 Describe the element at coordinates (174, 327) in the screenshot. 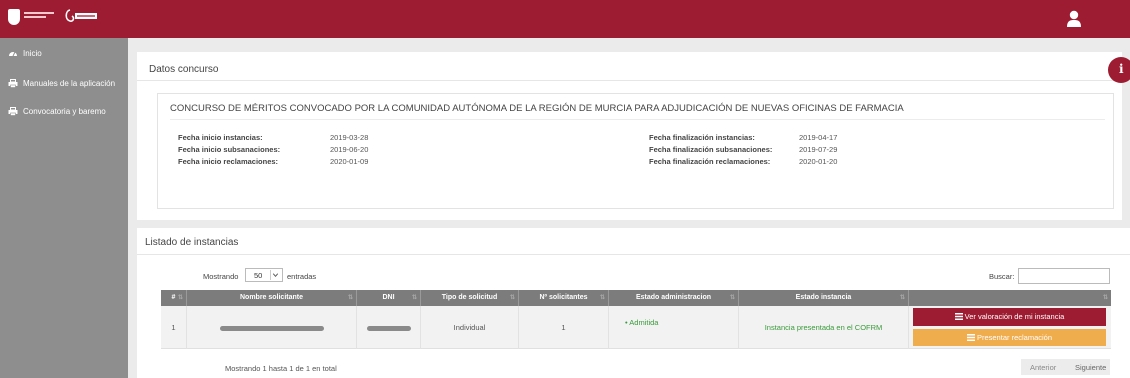

I see `cell-num: 1` at that location.